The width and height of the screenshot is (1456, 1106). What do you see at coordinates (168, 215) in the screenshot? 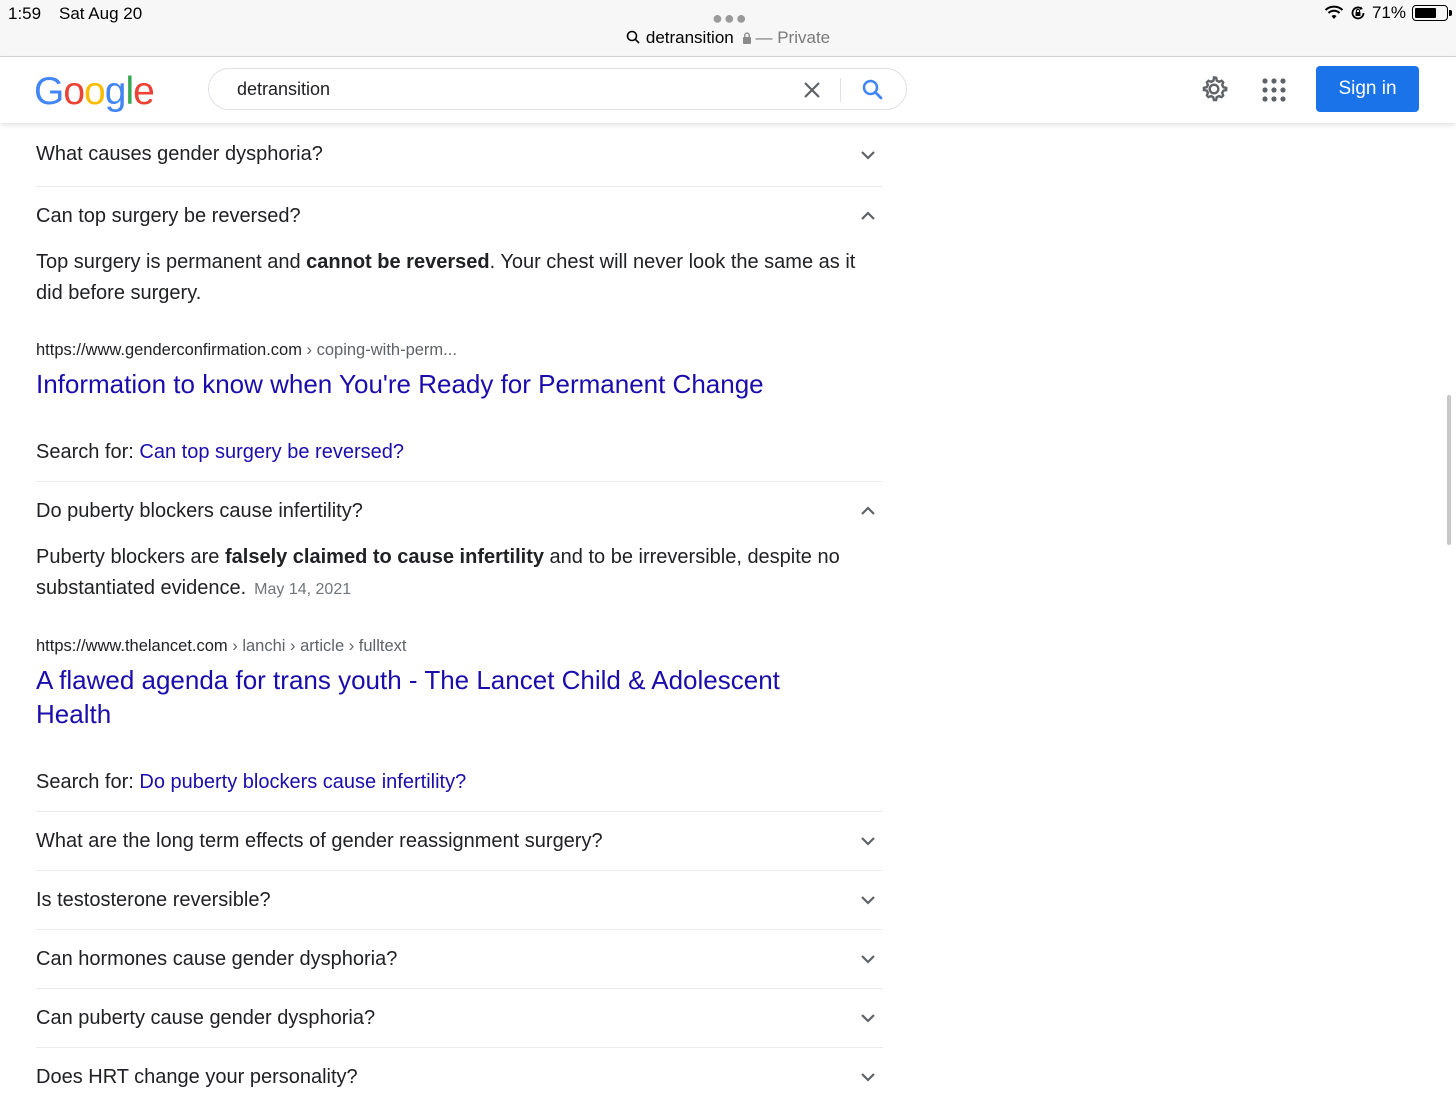
I see `question-text: Can top surgery be reversed?` at bounding box center [168, 215].